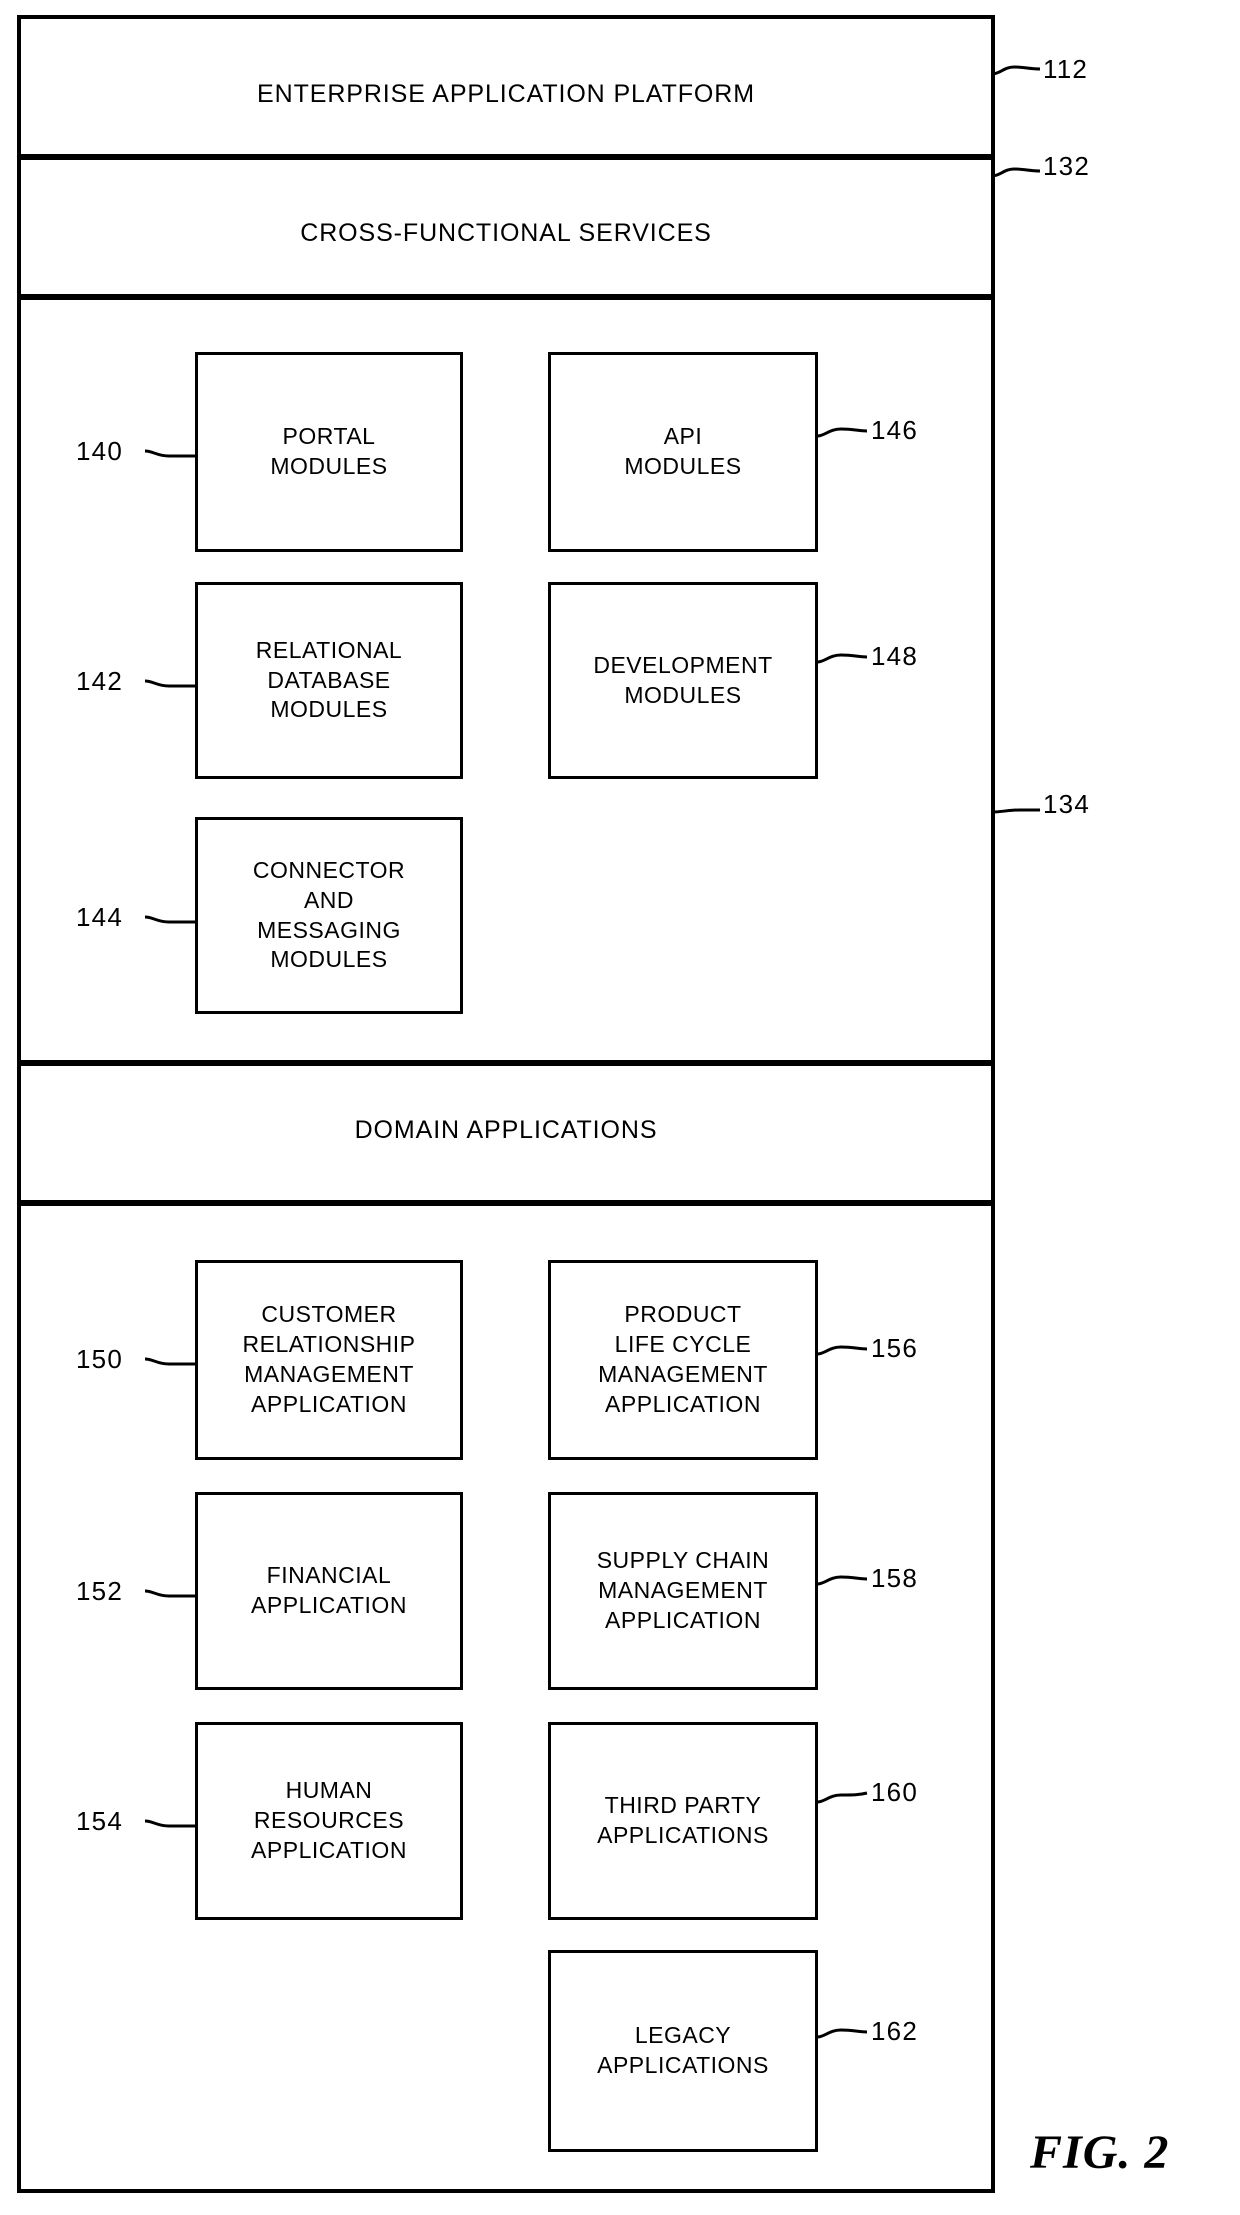 This screenshot has width=1240, height=2215. Describe the element at coordinates (683, 2035) in the screenshot. I see `application-label-line: LEGACY` at that location.